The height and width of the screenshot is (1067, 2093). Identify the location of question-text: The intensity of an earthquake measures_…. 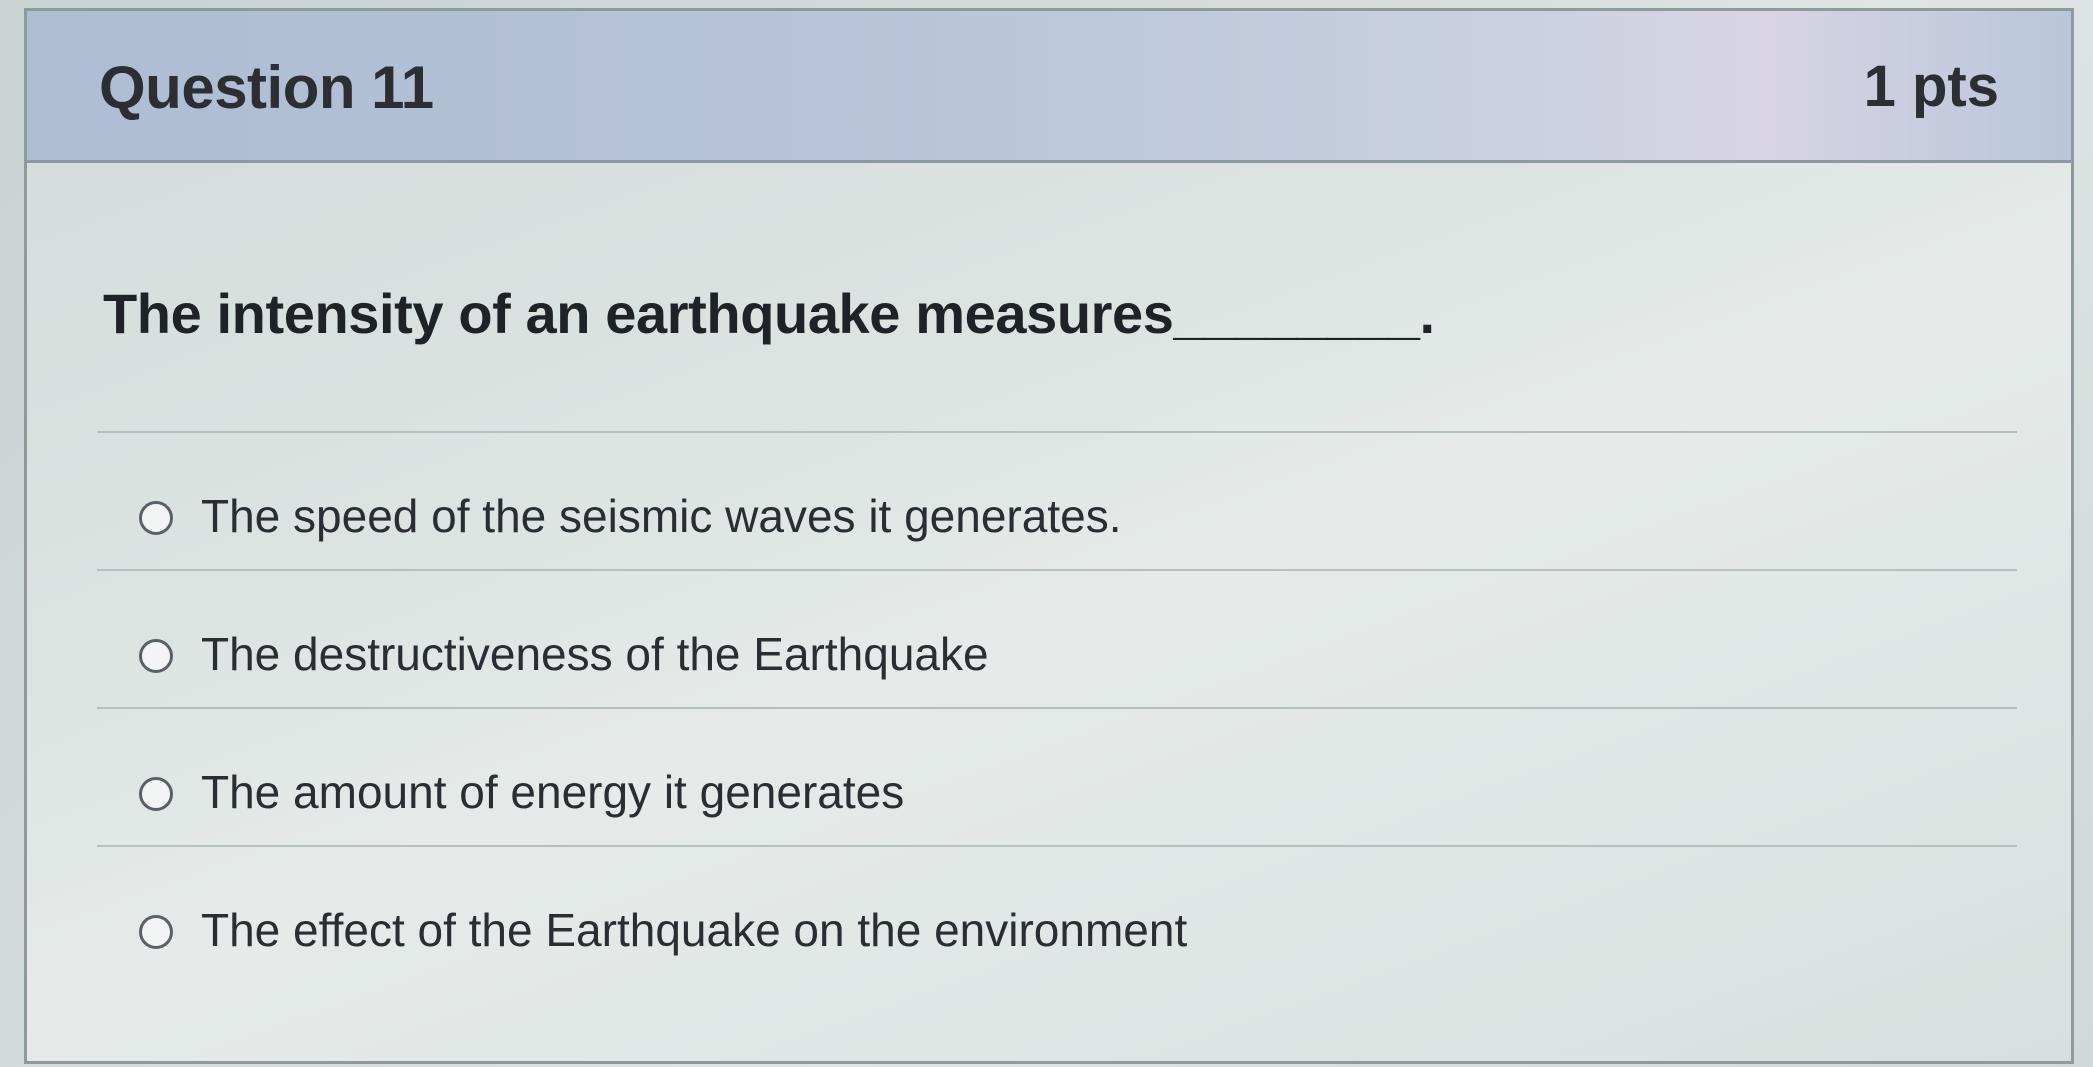
(769, 313).